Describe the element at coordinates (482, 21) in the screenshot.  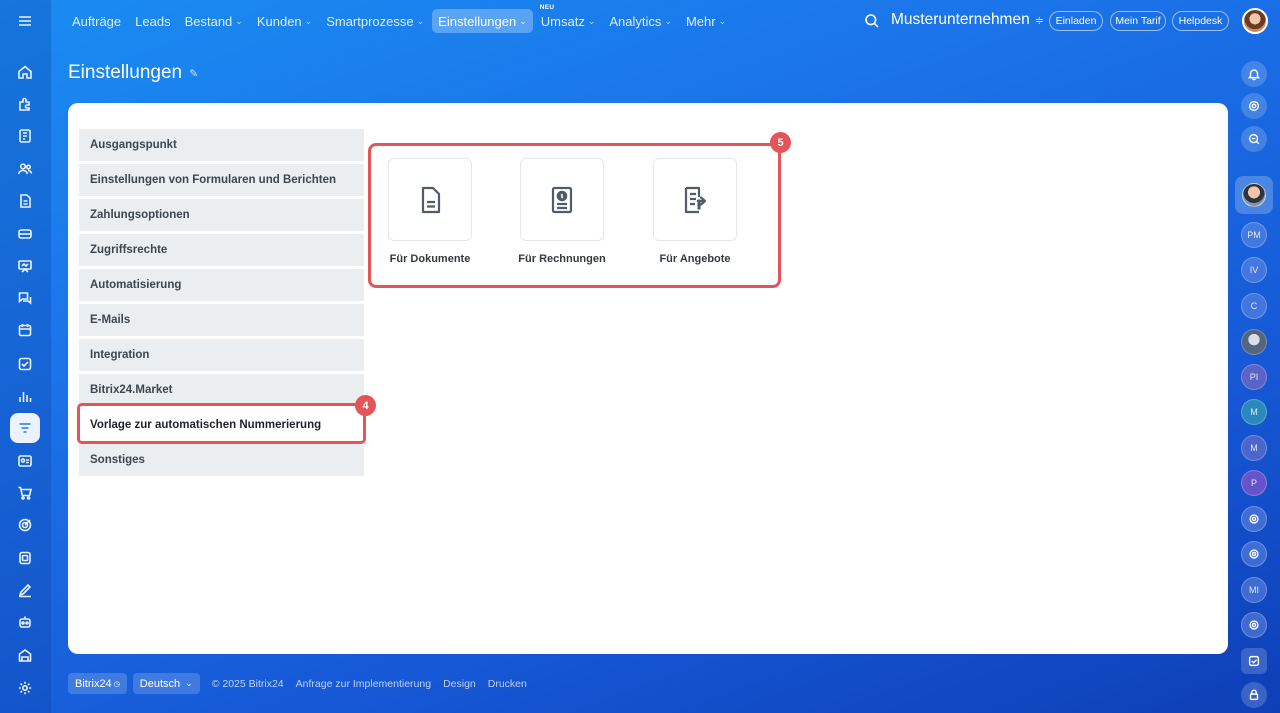
I see `nav-item-einstellungen: Einstellungen ⌄` at that location.